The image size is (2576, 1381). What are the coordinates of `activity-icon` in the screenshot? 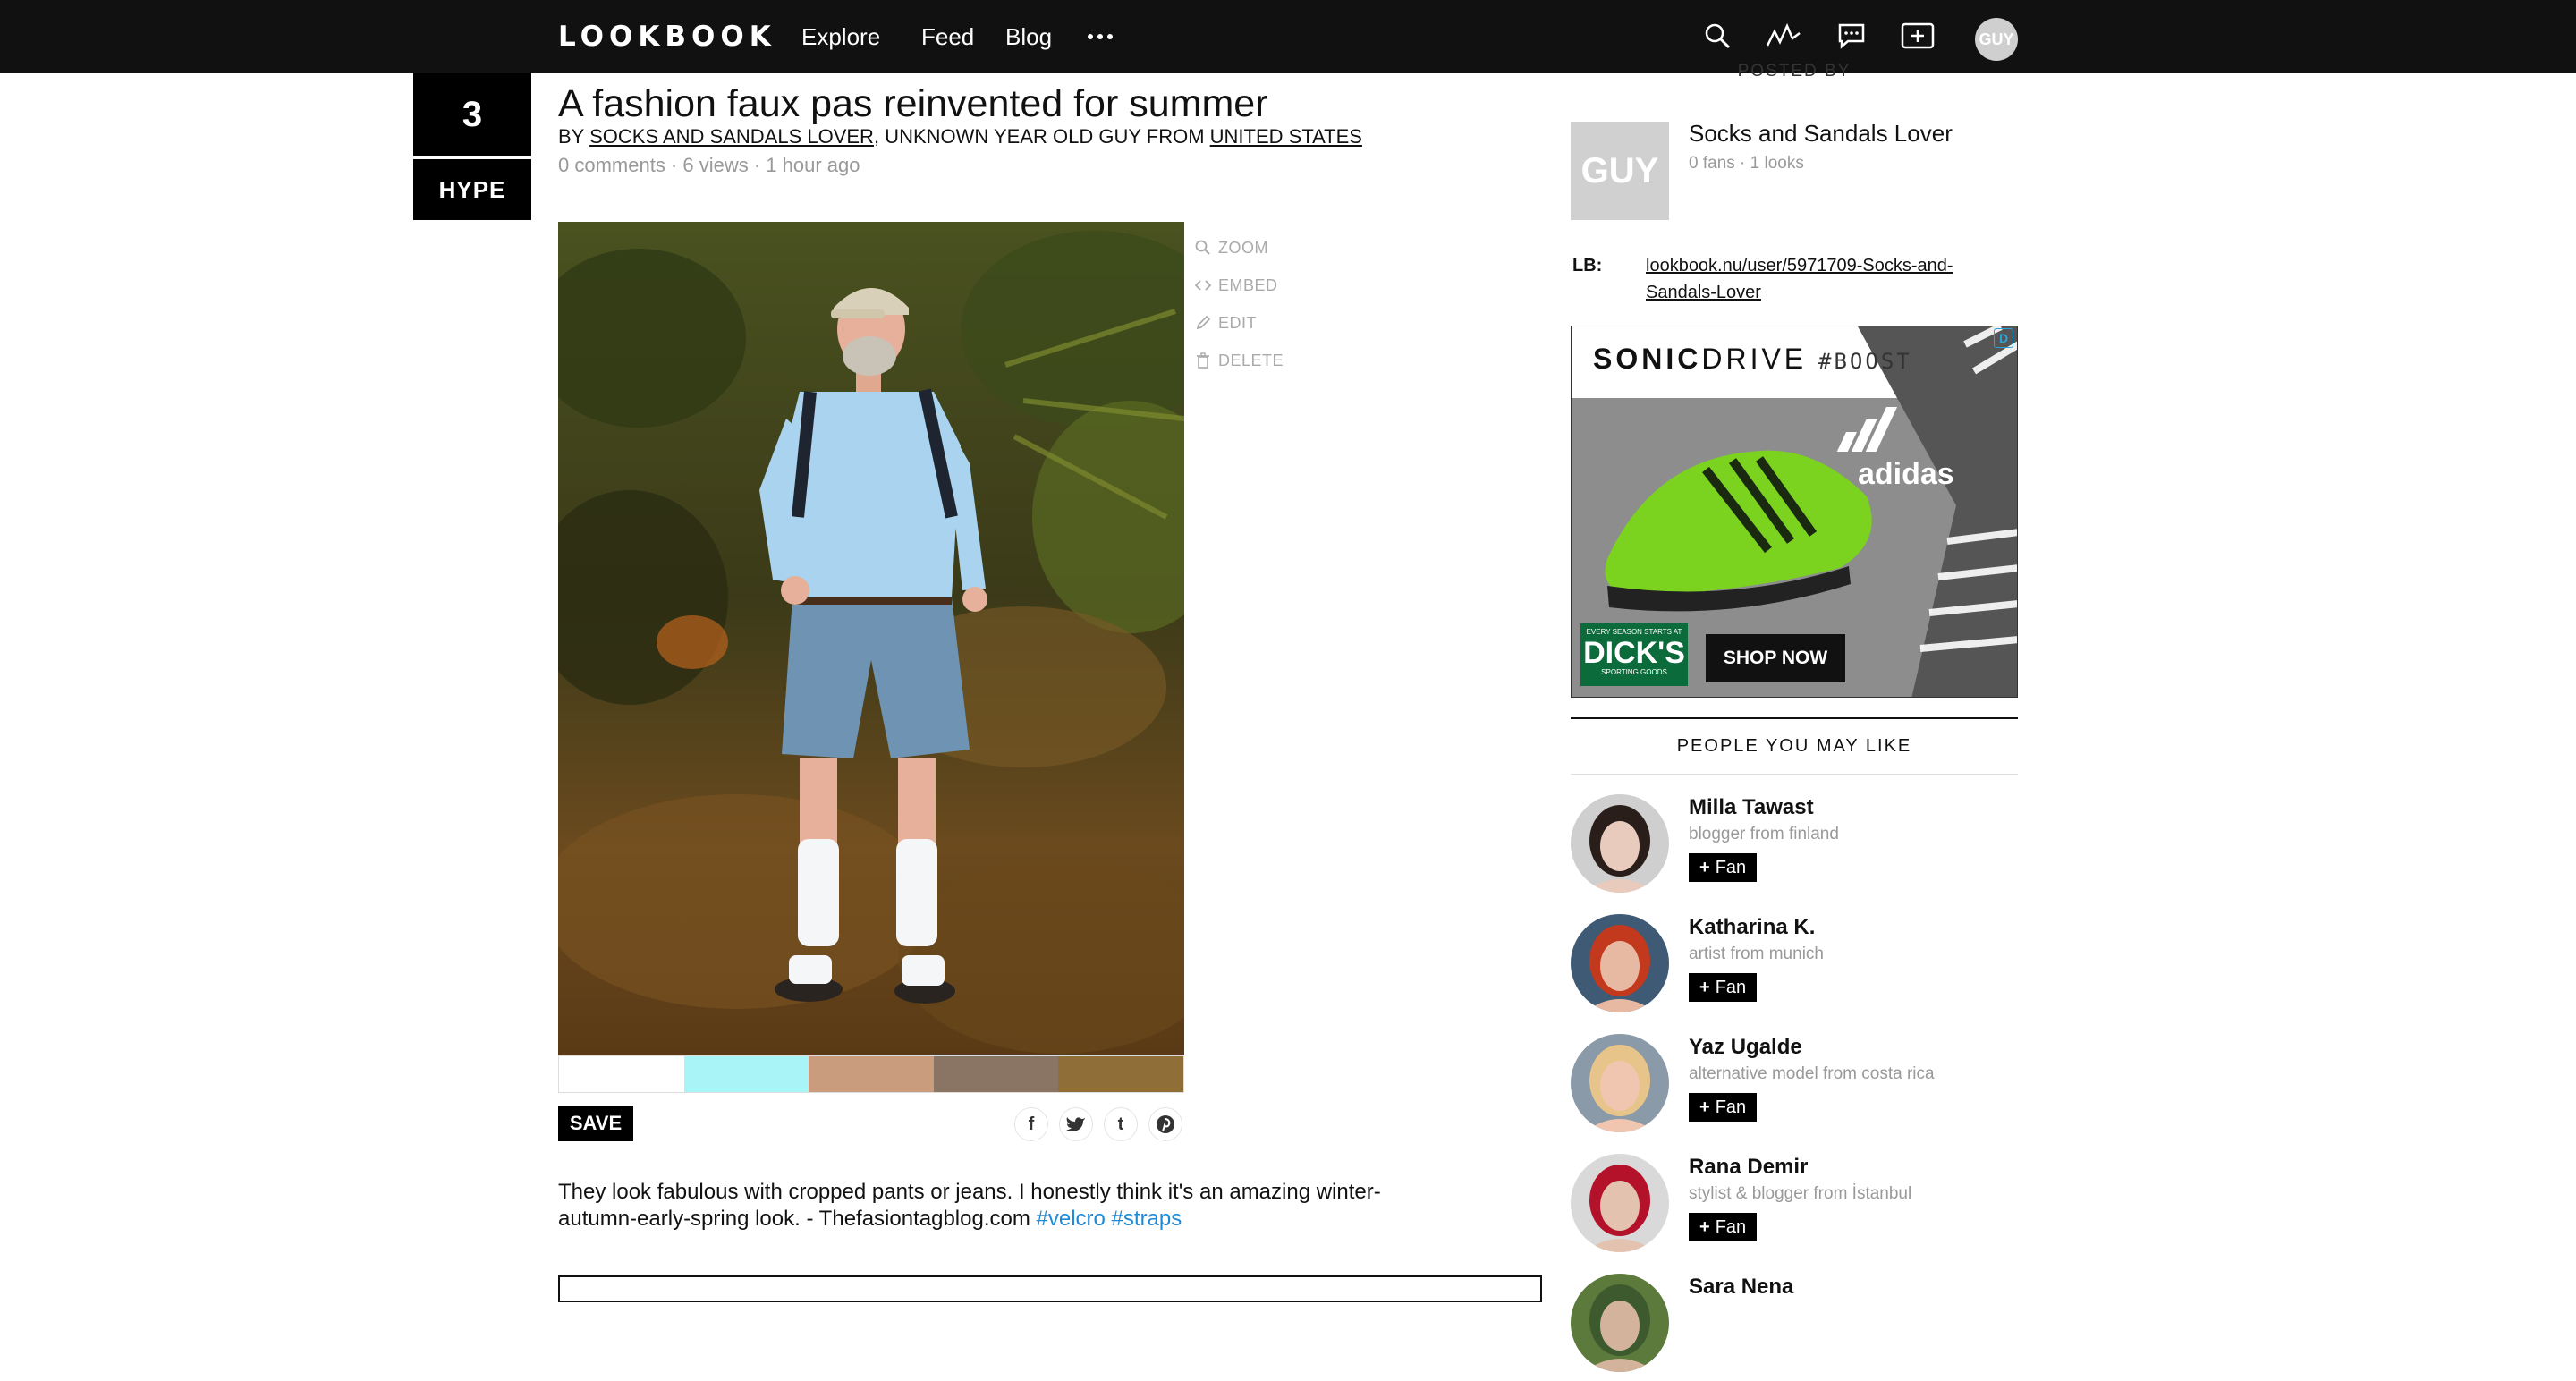 It's located at (1783, 36).